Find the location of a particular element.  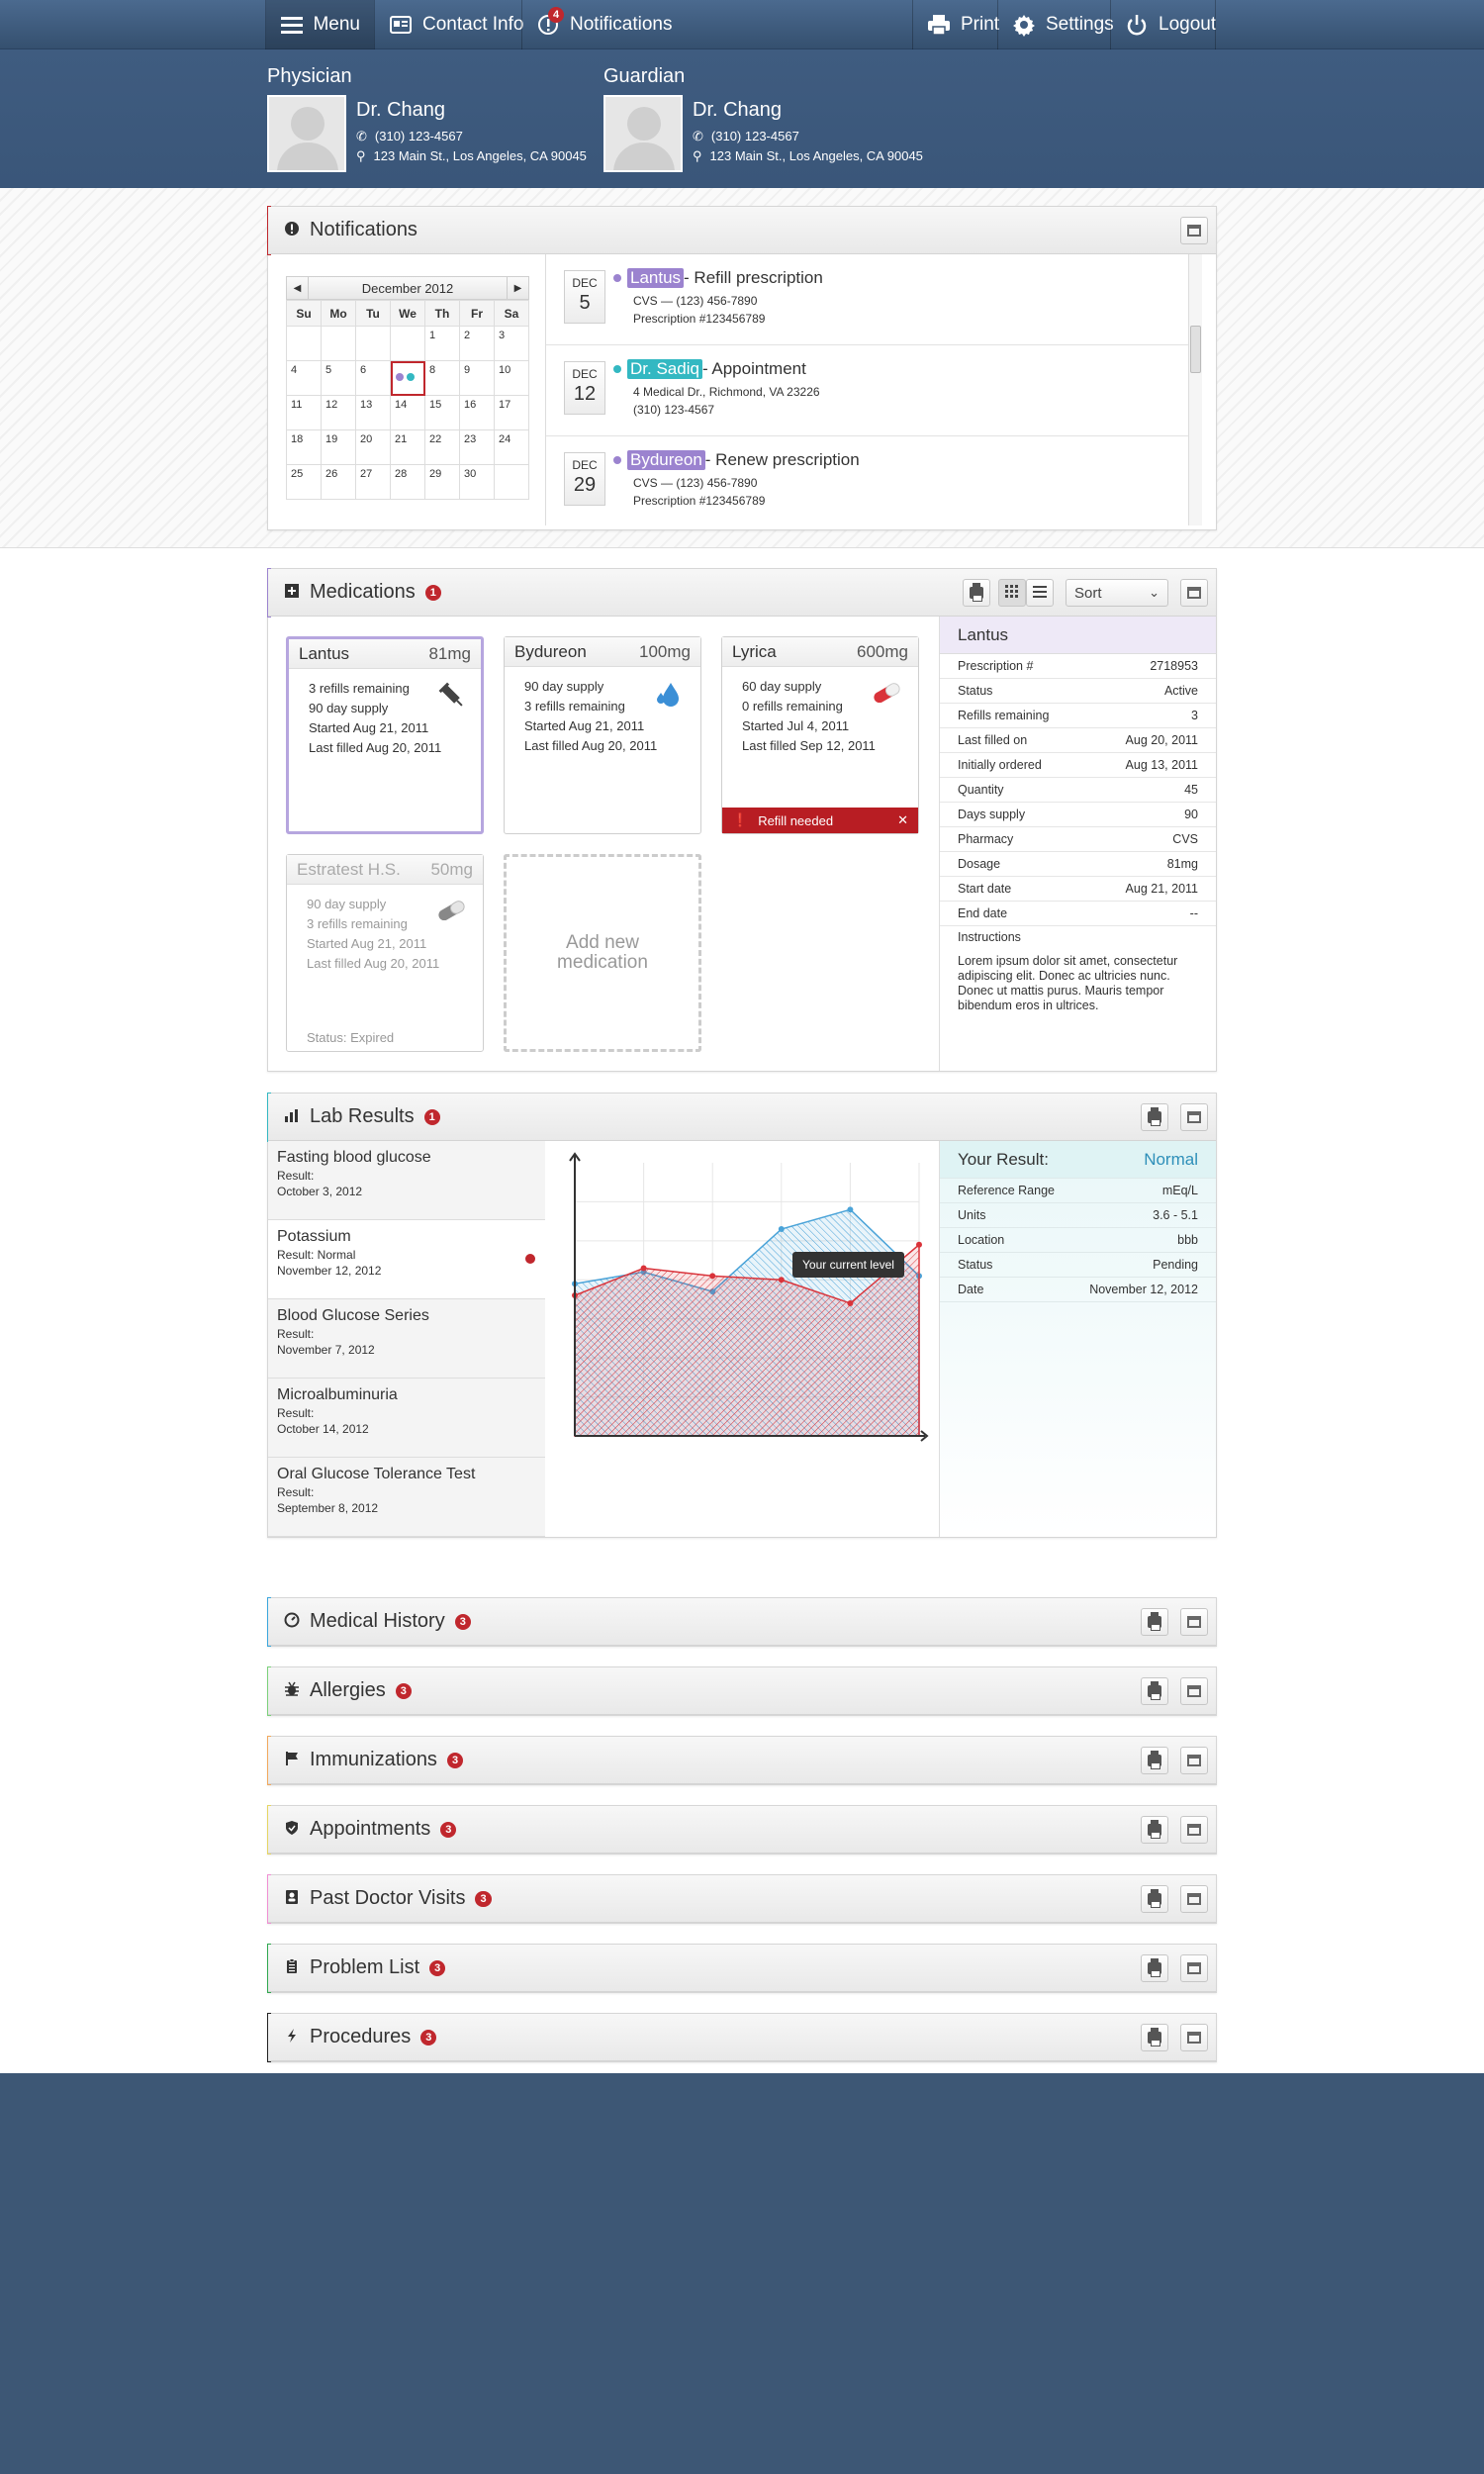

calendar-day: 4 is located at coordinates (304, 379).